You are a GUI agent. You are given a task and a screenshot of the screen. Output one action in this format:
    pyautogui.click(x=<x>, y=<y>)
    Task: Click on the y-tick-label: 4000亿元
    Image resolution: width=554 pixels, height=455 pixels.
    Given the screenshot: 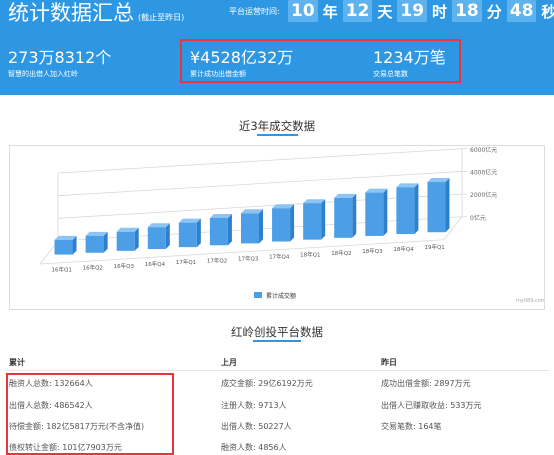 What is the action you would take?
    pyautogui.click(x=483, y=172)
    